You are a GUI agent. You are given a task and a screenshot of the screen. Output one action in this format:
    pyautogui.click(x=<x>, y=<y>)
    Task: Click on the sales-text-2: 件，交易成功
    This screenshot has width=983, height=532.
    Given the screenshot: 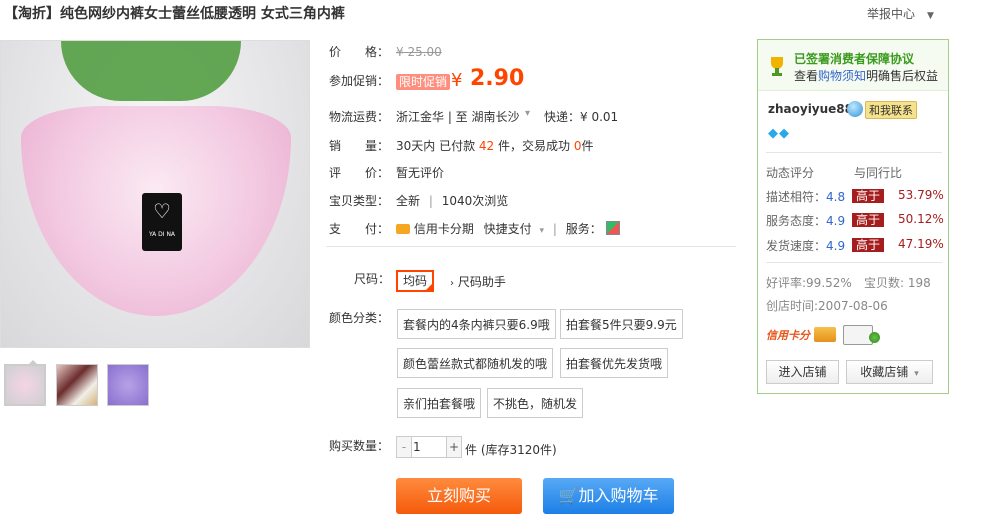 What is the action you would take?
    pyautogui.click(x=534, y=146)
    